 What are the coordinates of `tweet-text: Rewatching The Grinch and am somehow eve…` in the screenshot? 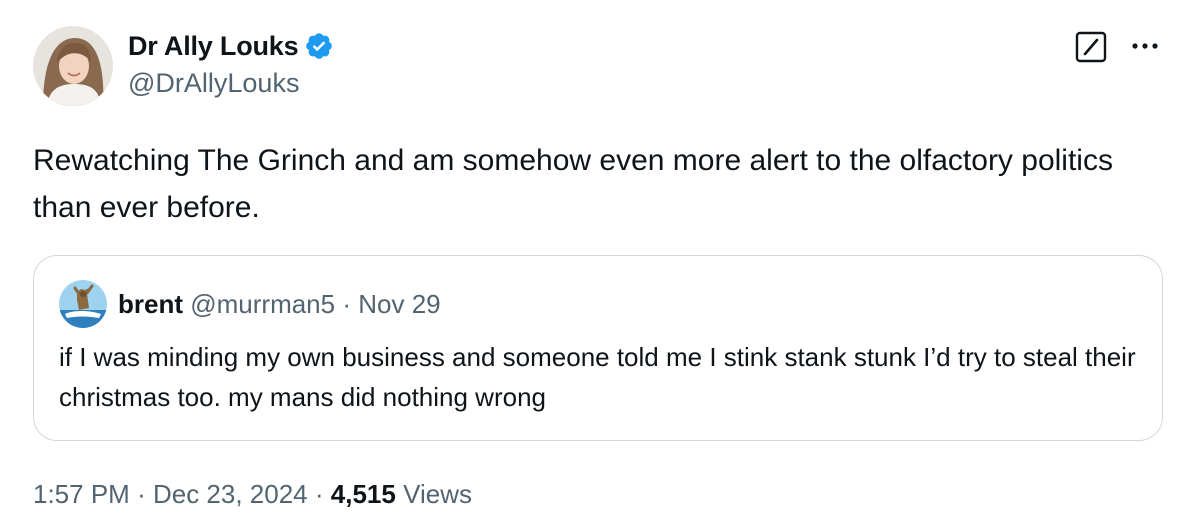 It's located at (573, 184).